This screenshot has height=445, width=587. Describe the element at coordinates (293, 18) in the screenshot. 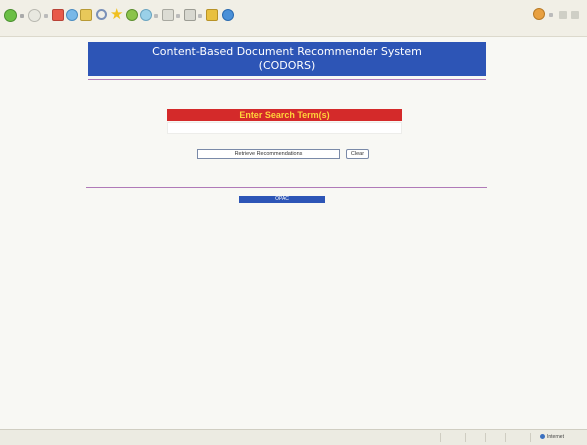

I see `browser-toolbar: ★` at that location.